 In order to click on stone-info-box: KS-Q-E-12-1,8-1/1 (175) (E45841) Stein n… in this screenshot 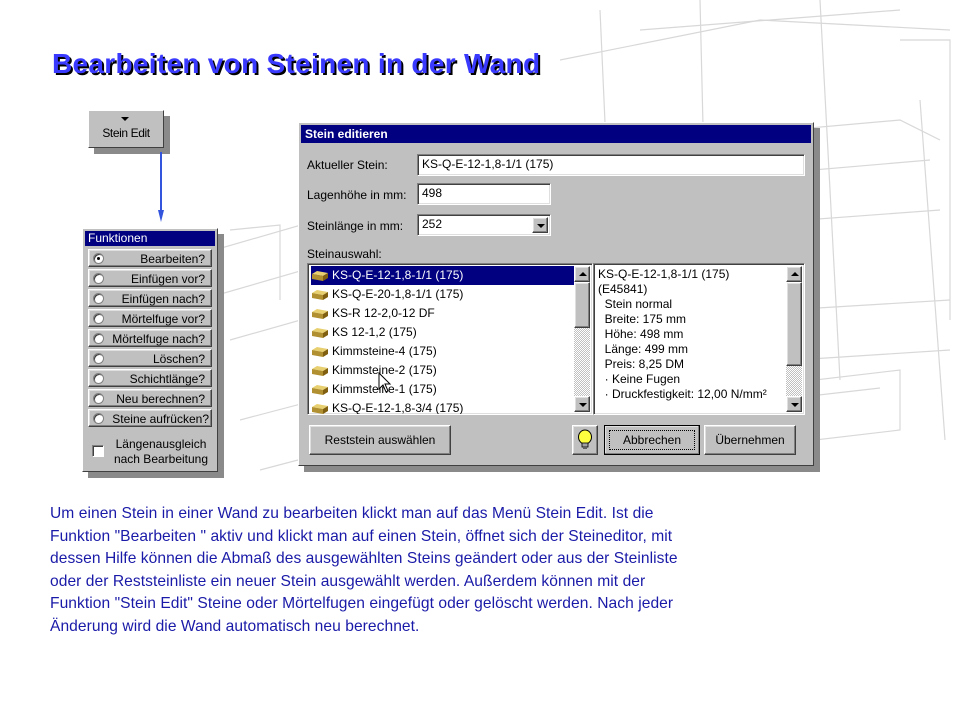, I will do `click(699, 339)`.